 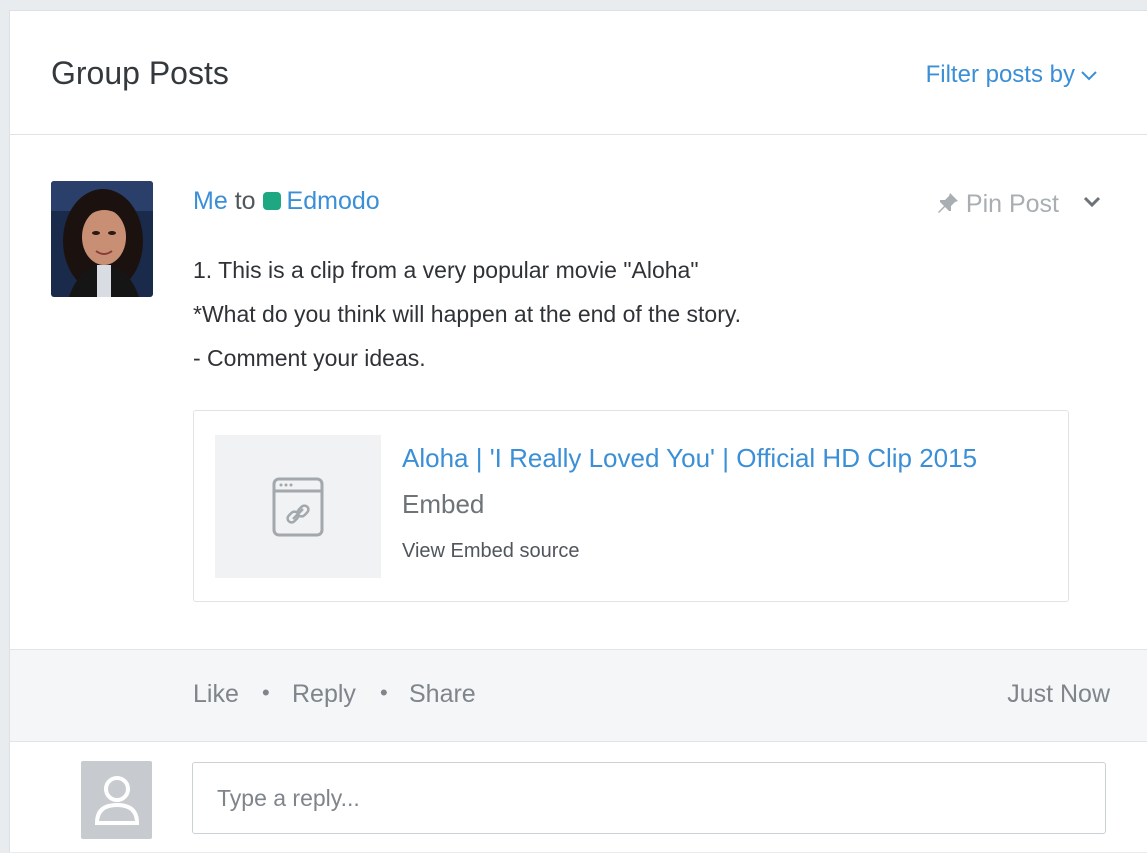 I want to click on post-meta: Me to Edmodo, so click(x=286, y=201).